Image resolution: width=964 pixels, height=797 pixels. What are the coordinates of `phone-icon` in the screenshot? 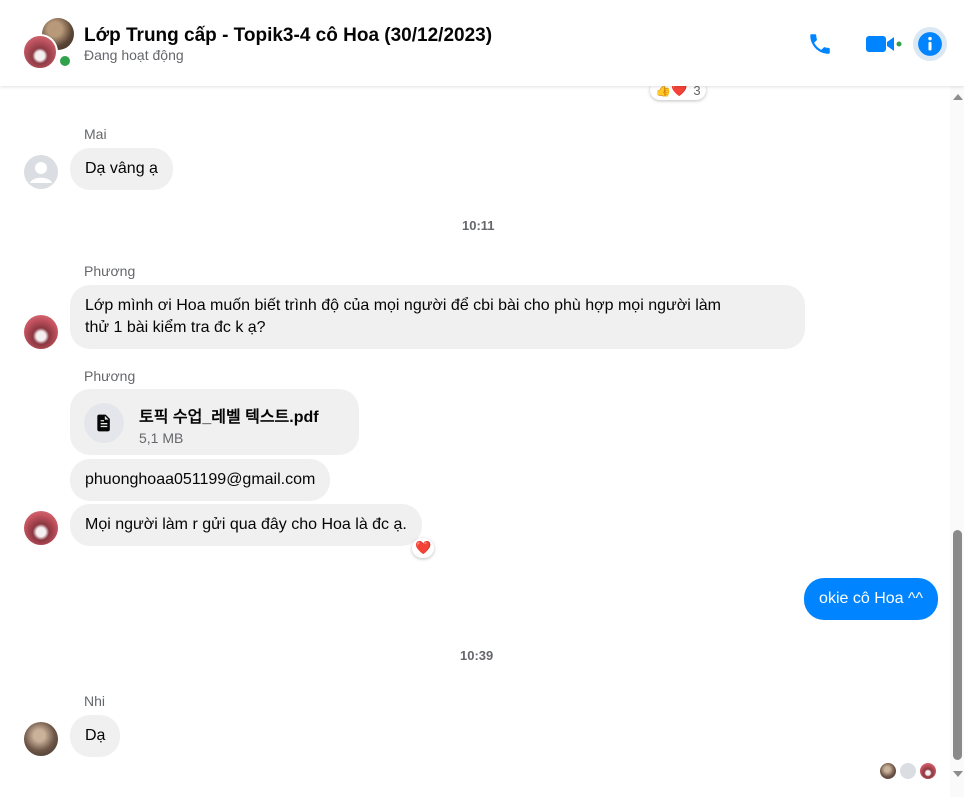 It's located at (820, 44).